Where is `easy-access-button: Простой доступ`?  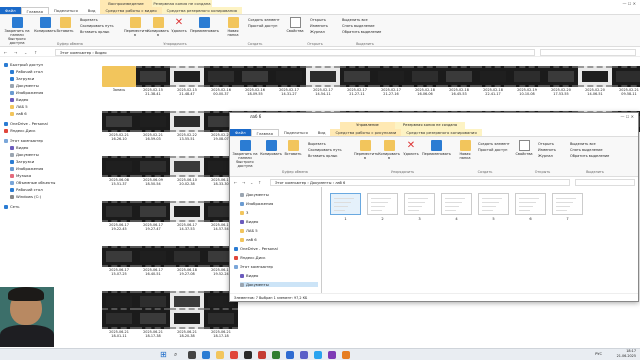
easy-access-button: Простой доступ is located at coordinates (262, 26).